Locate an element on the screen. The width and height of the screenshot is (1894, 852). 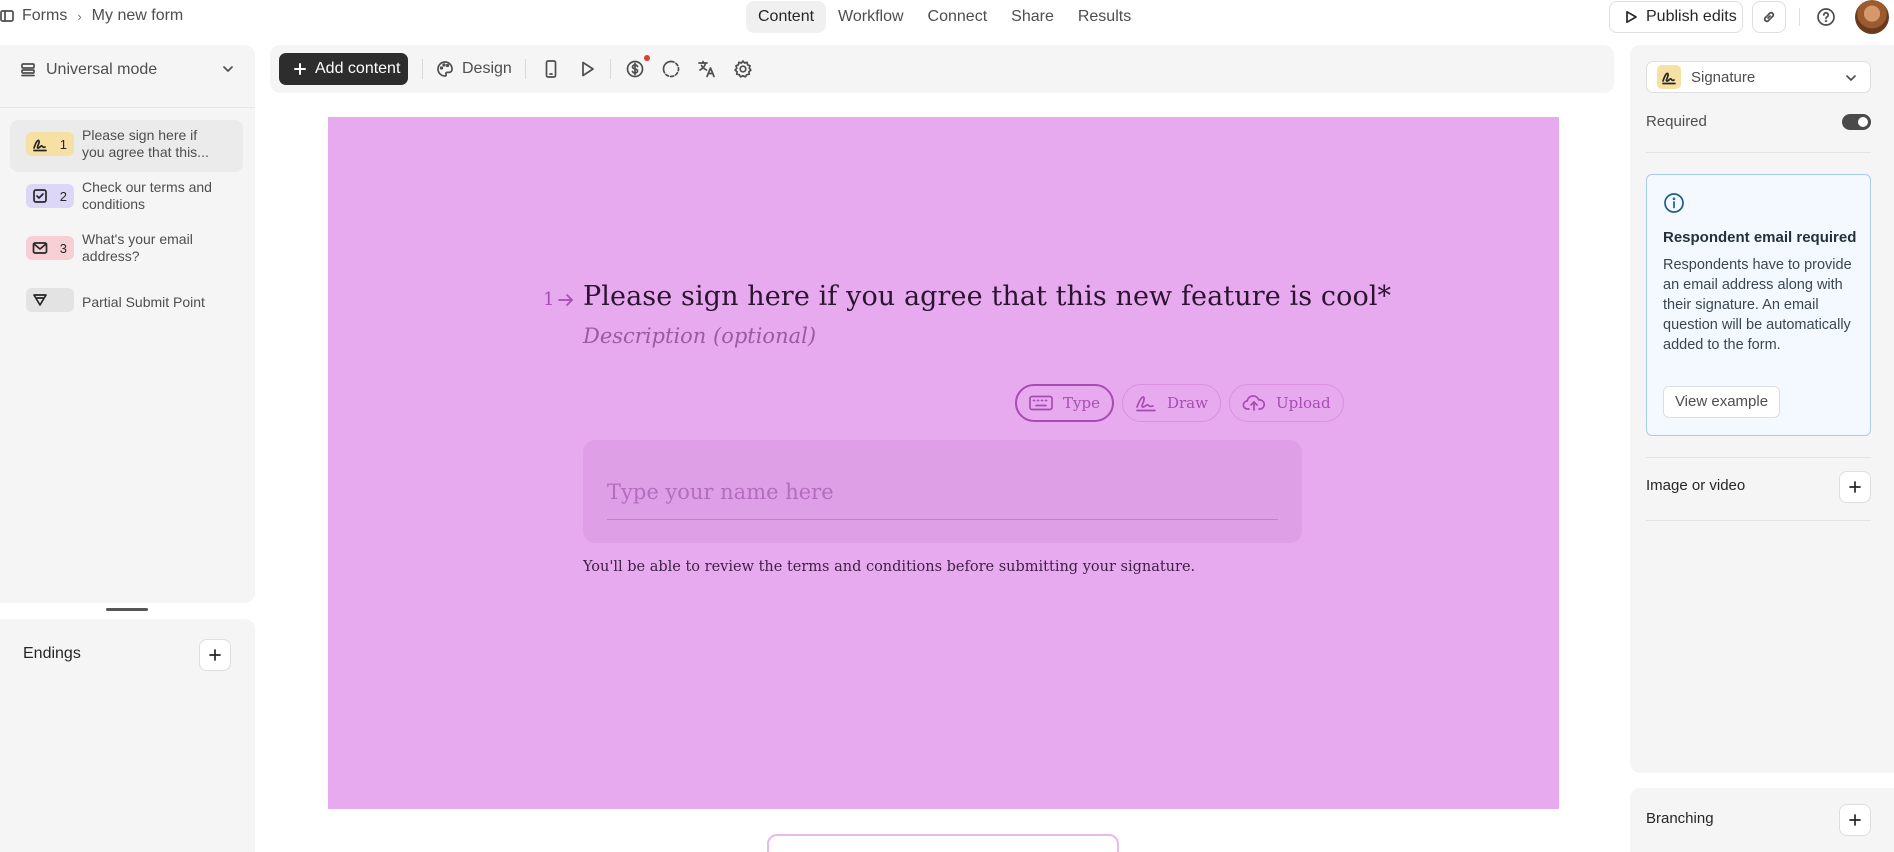
arrow-right-icon is located at coordinates (566, 300).